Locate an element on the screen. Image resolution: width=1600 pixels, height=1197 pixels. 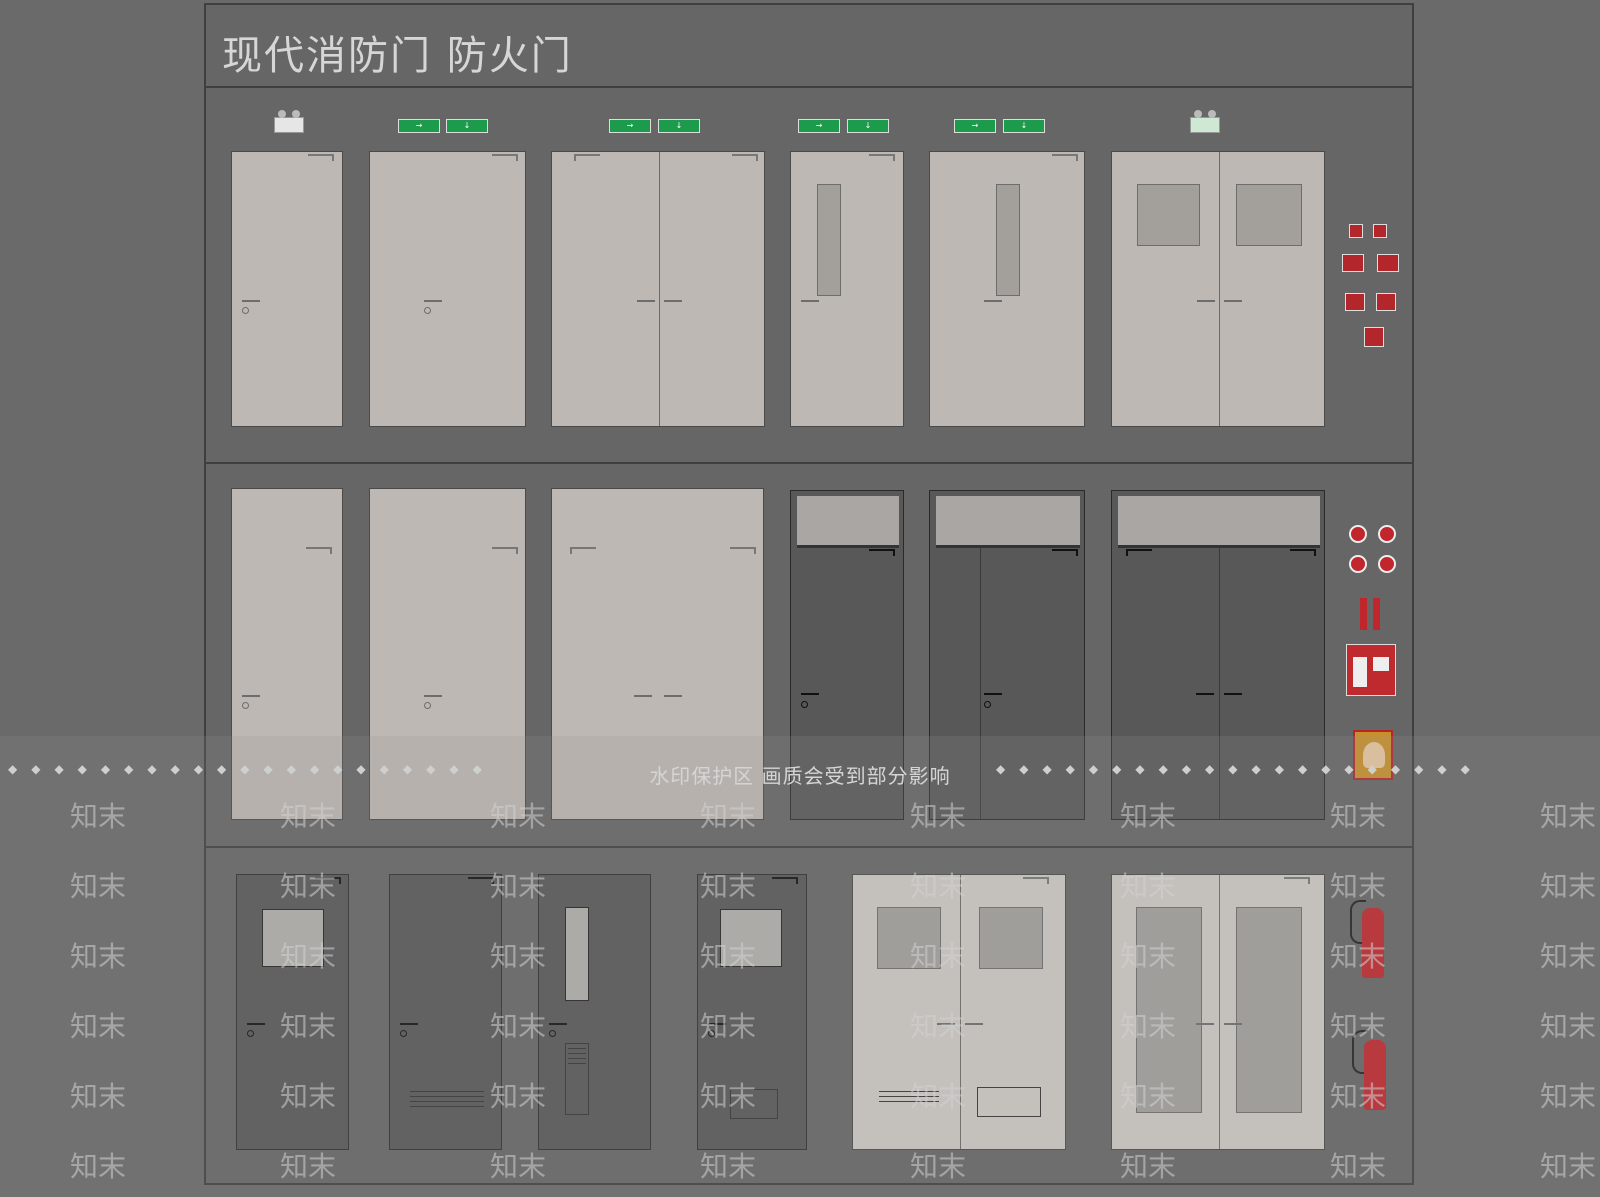
exit-sign-icon: ↓ is located at coordinates (679, 126).